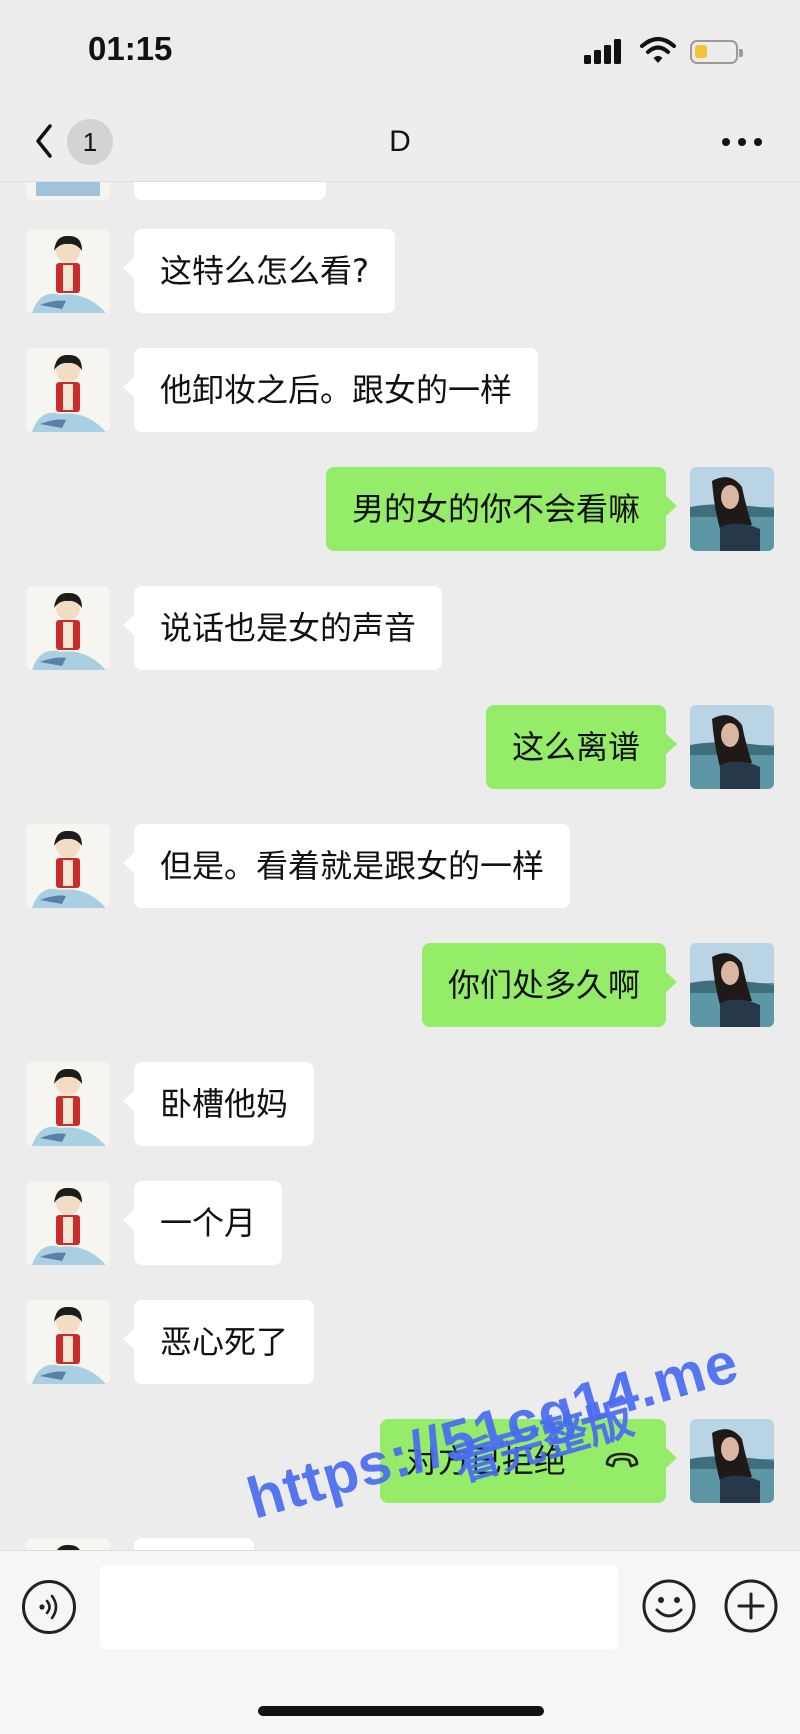 This screenshot has width=800, height=1734. I want to click on input-bar, so click(400, 1642).